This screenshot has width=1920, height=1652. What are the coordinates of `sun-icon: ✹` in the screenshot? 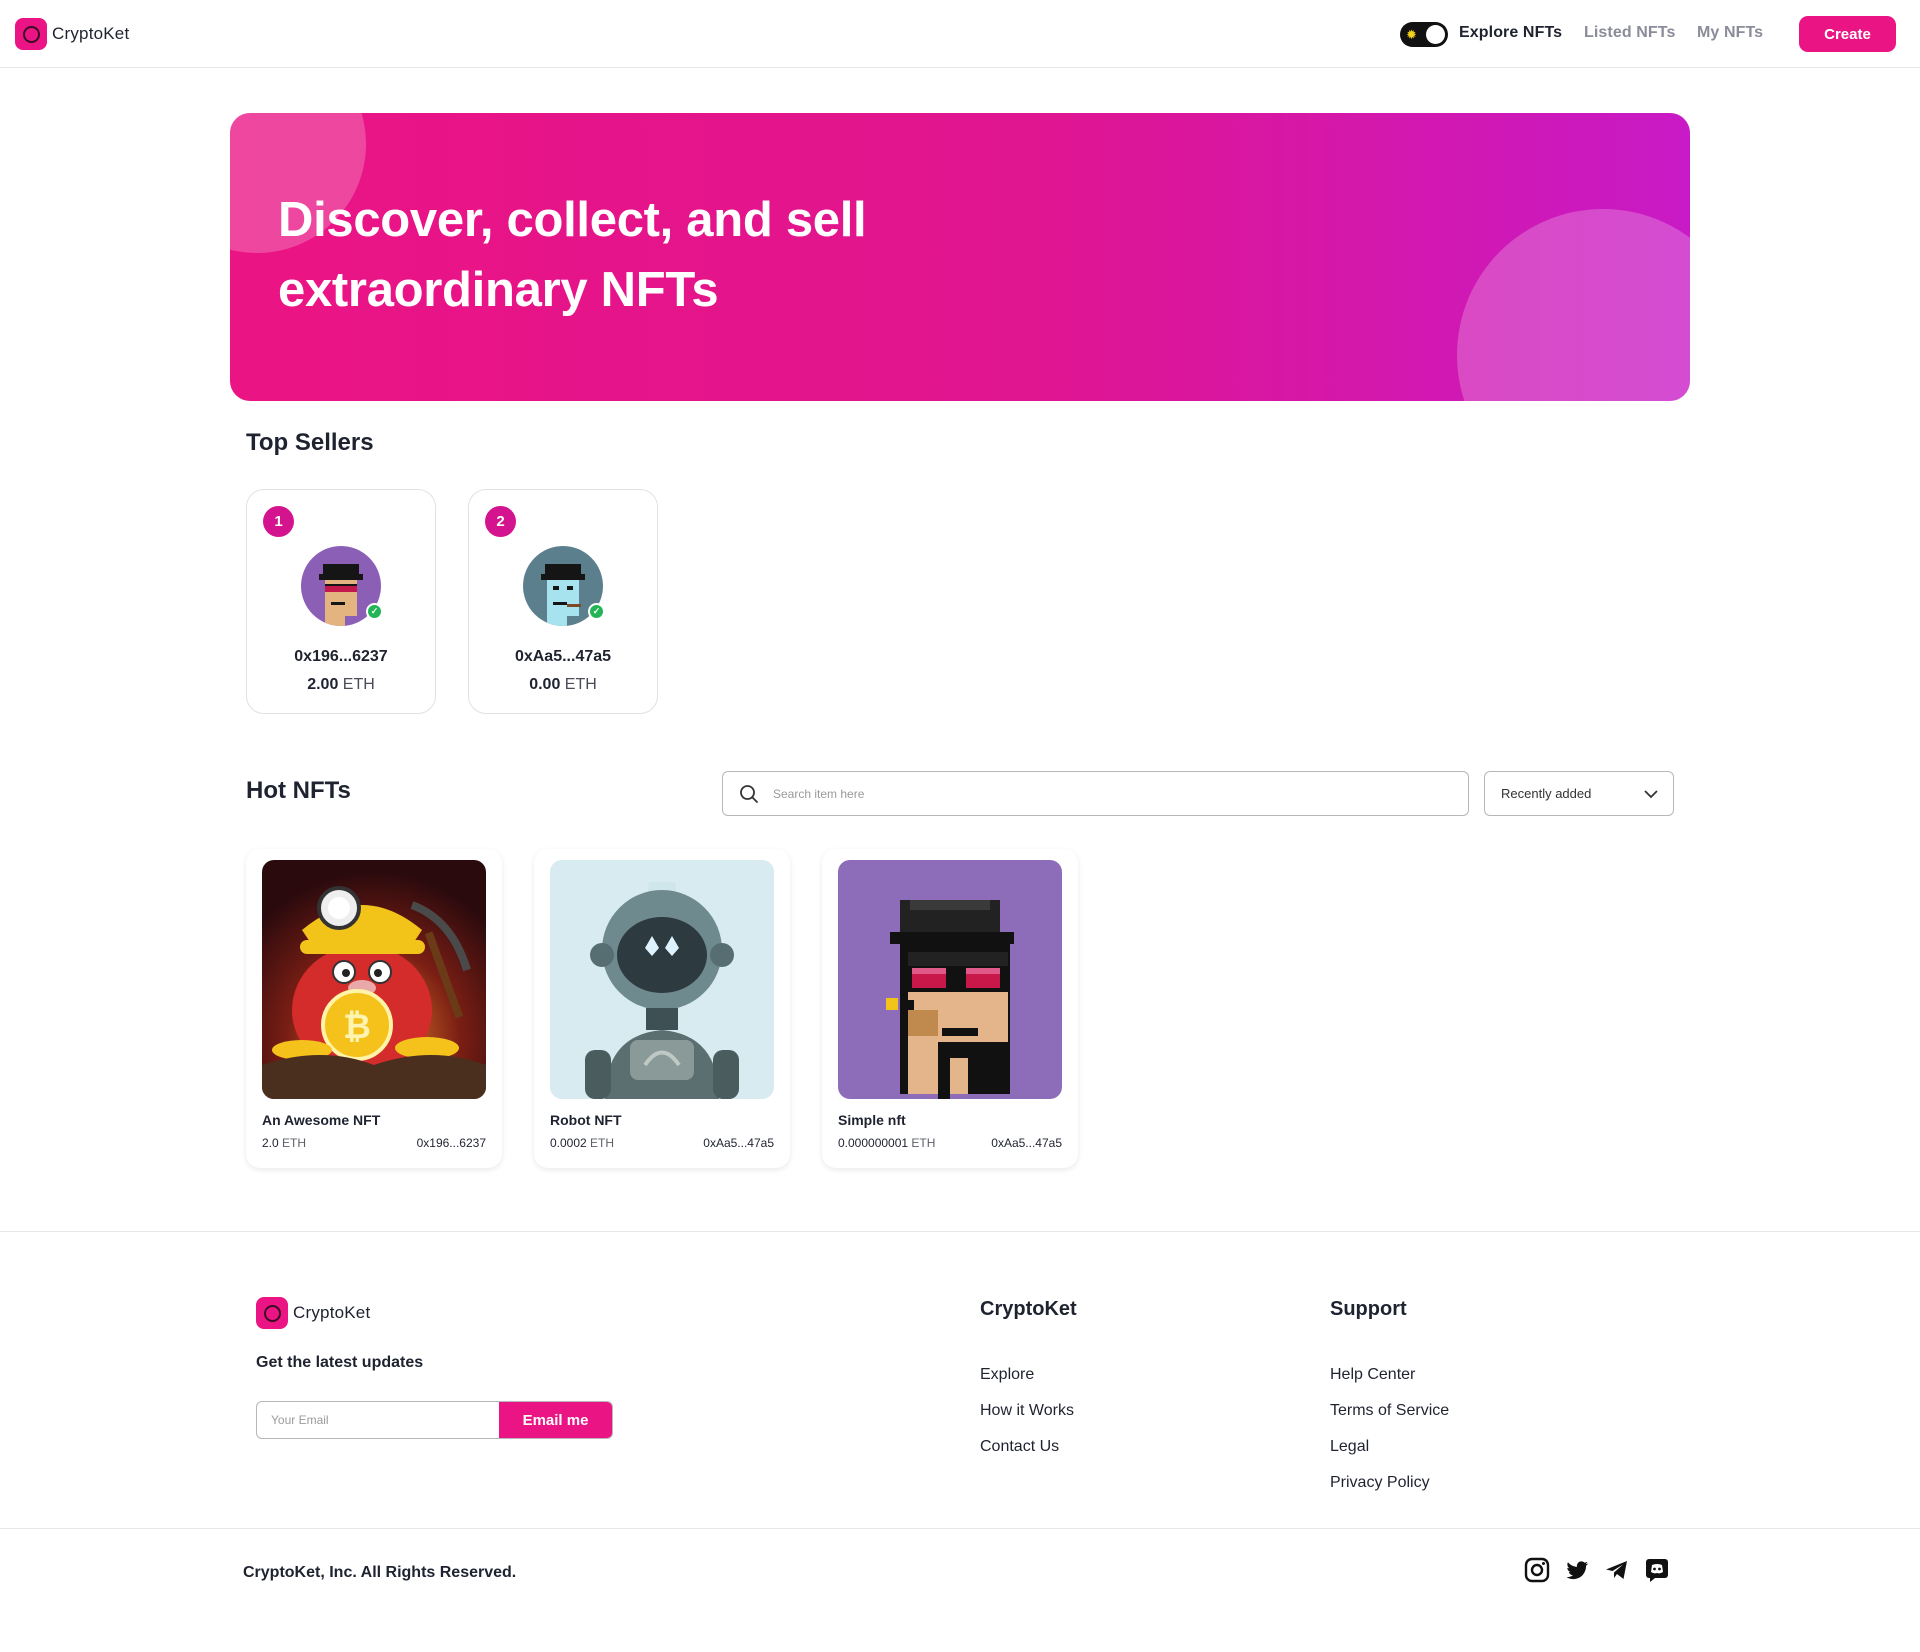 It's located at (1411, 34).